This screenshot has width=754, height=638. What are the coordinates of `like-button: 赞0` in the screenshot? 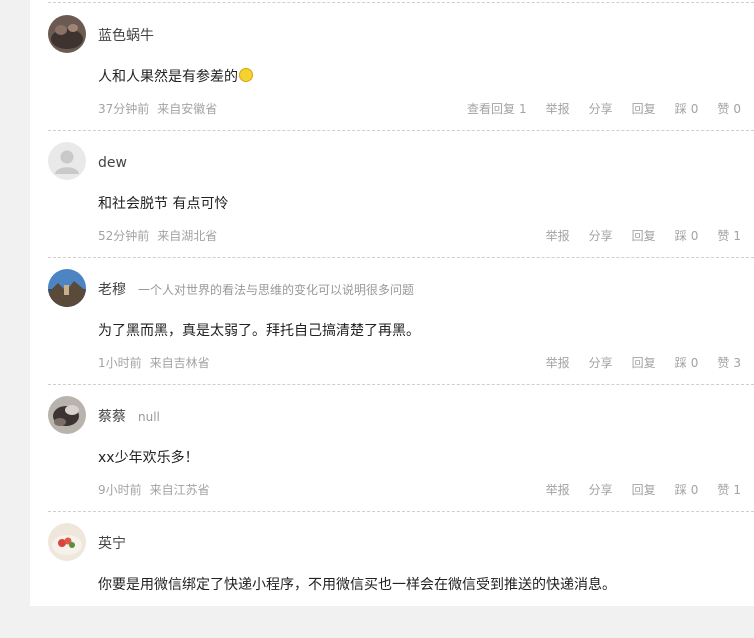 It's located at (729, 109).